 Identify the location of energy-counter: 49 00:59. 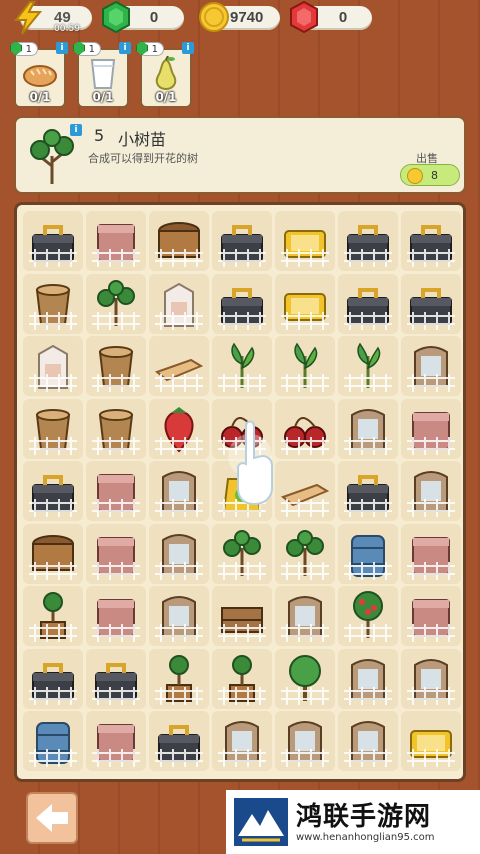
(52, 18).